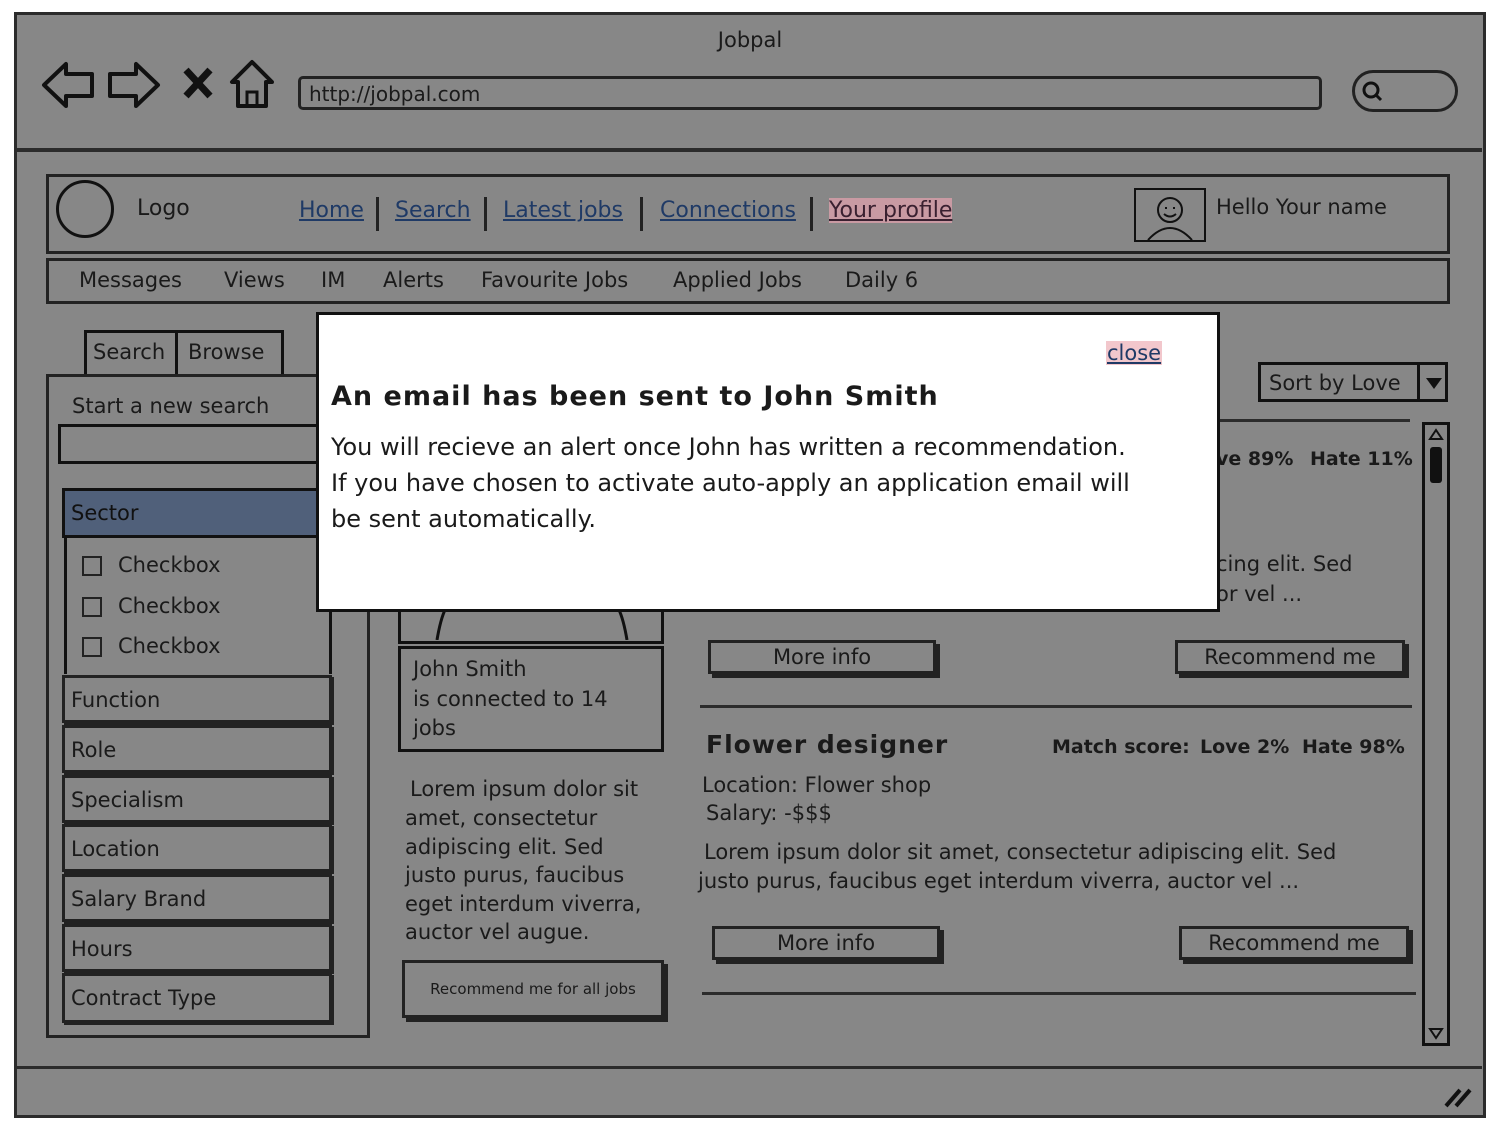  Describe the element at coordinates (817, 785) in the screenshot. I see `job2-location: Location: Flower shop` at that location.